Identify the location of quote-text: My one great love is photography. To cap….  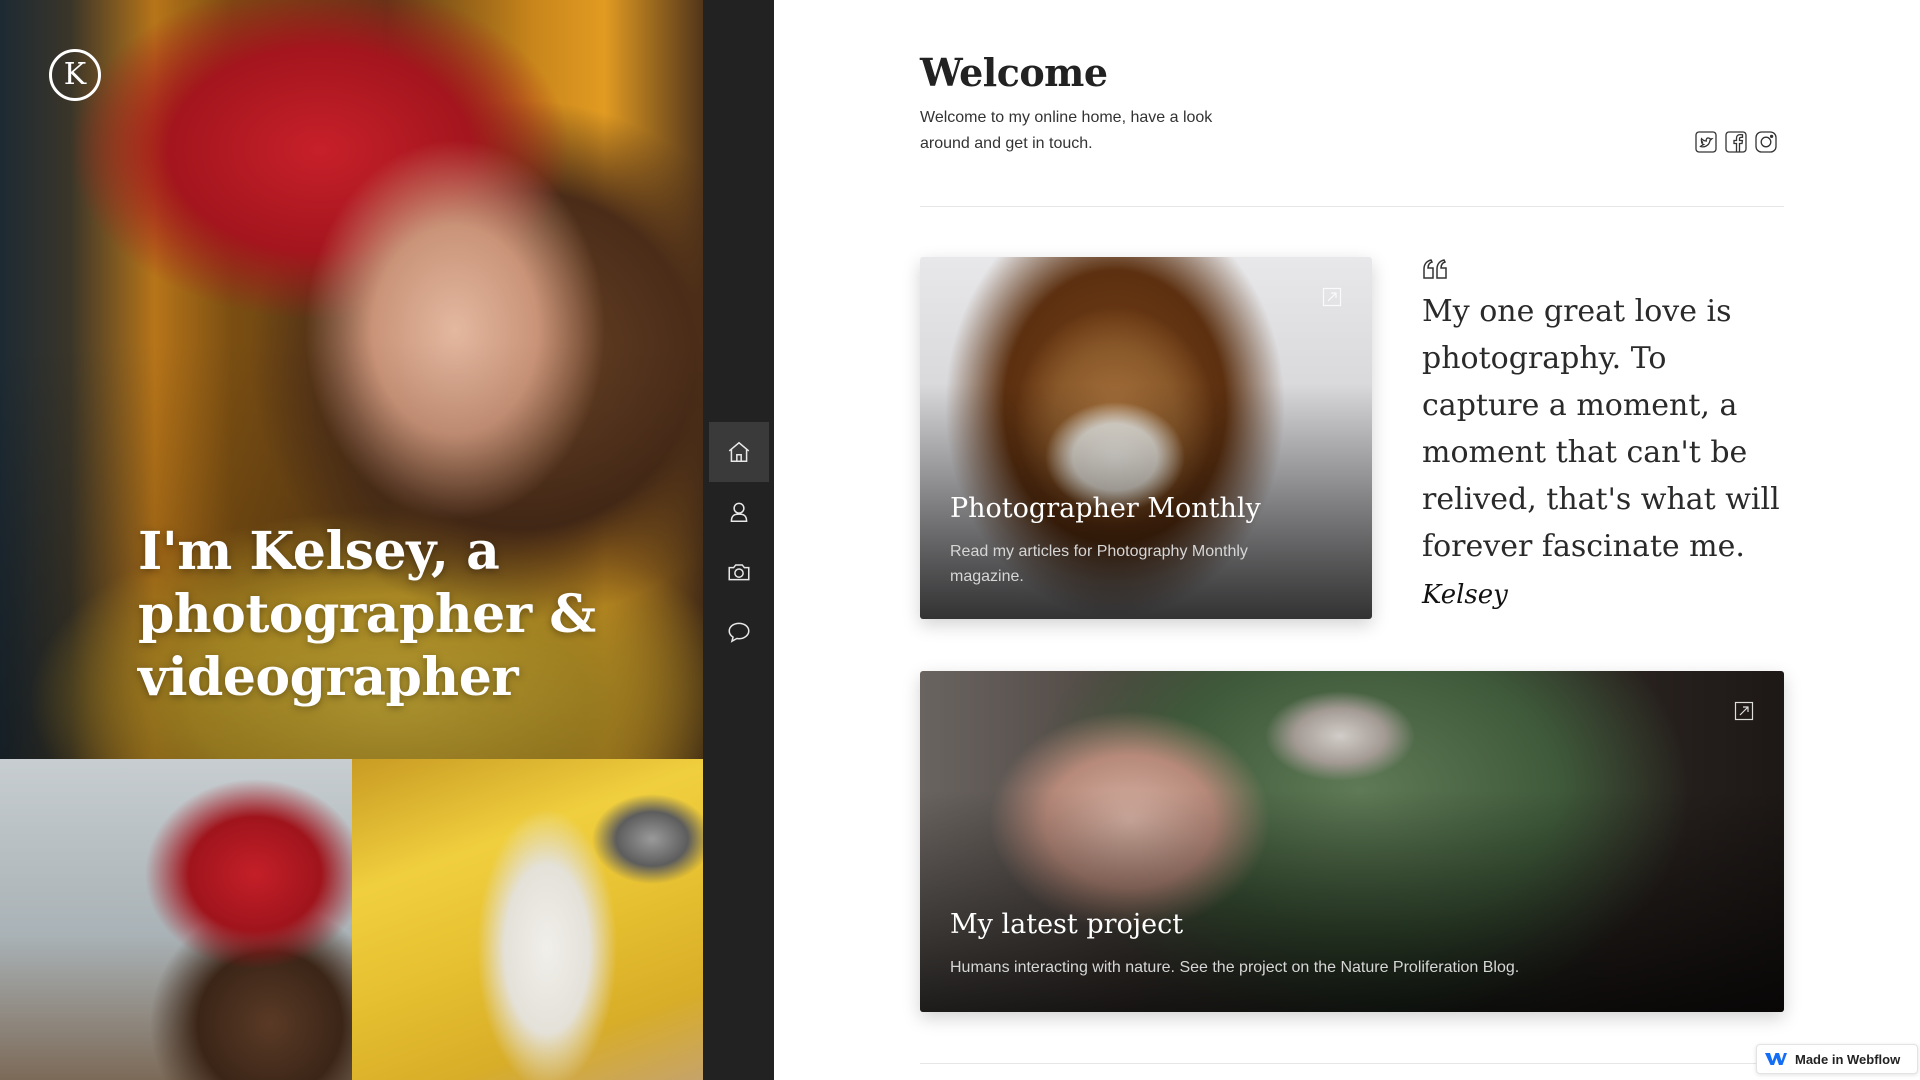
(1601, 429).